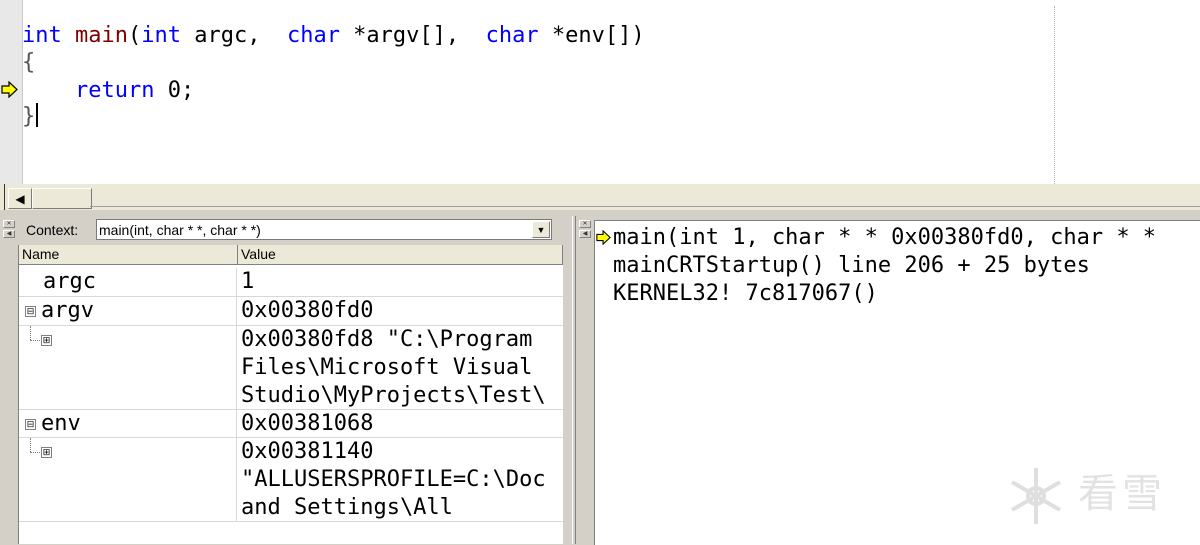  I want to click on editor-horizontal-scrollbar: ◀, so click(600, 197).